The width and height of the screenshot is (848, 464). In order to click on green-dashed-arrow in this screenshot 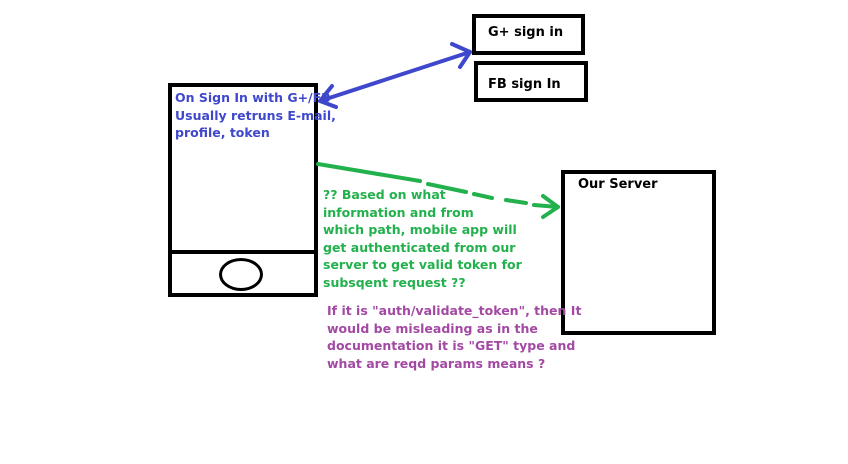, I will do `click(438, 190)`.